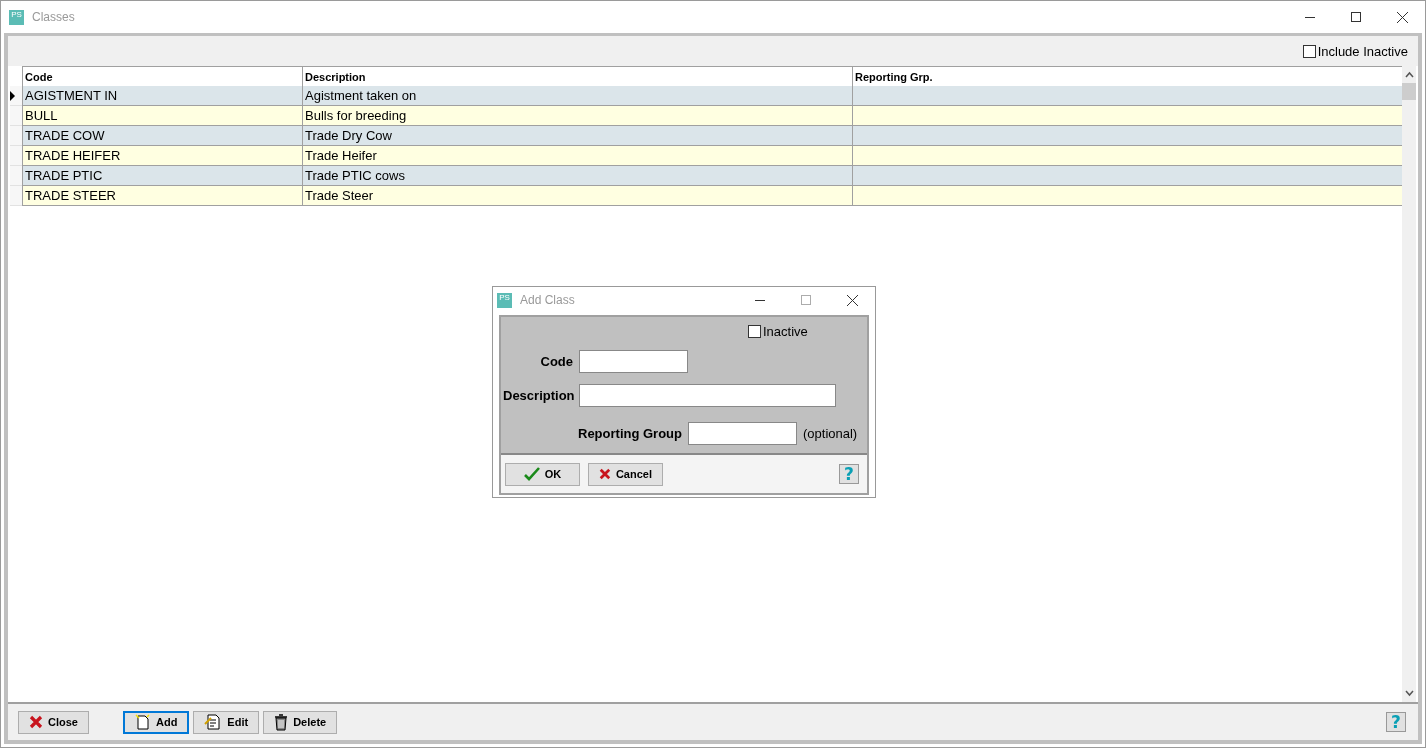 The width and height of the screenshot is (1426, 748). What do you see at coordinates (281, 722) in the screenshot?
I see `trash-icon` at bounding box center [281, 722].